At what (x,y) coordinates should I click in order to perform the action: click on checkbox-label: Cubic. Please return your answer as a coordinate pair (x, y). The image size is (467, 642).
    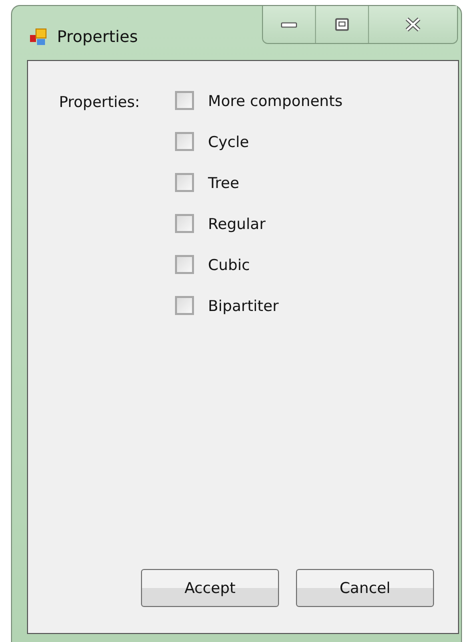
    Looking at the image, I should click on (229, 265).